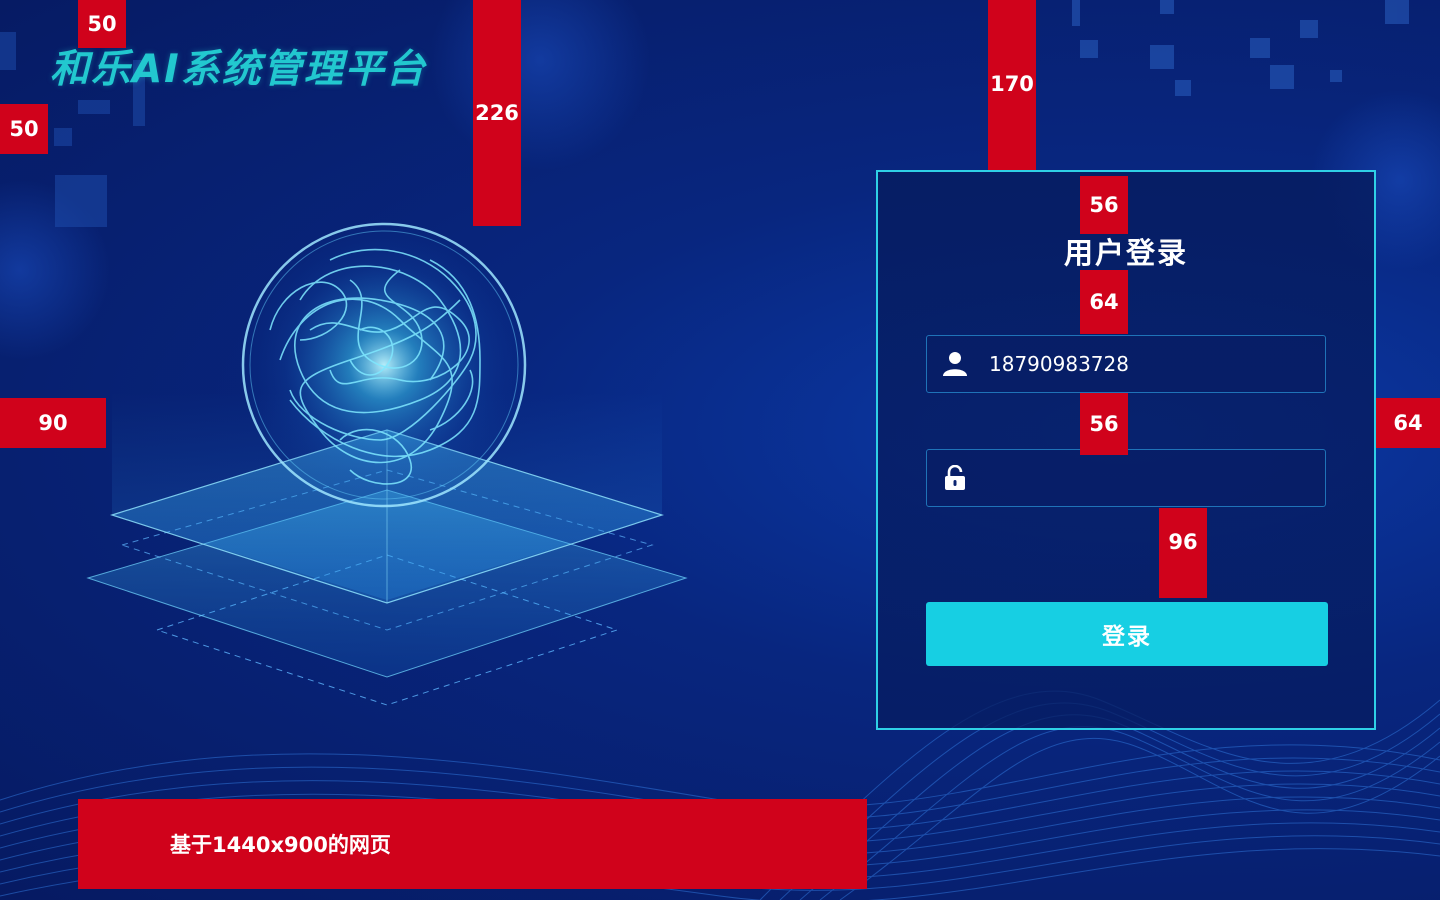 The width and height of the screenshot is (1440, 900). What do you see at coordinates (24, 129) in the screenshot?
I see `annotation-title-left: 50` at bounding box center [24, 129].